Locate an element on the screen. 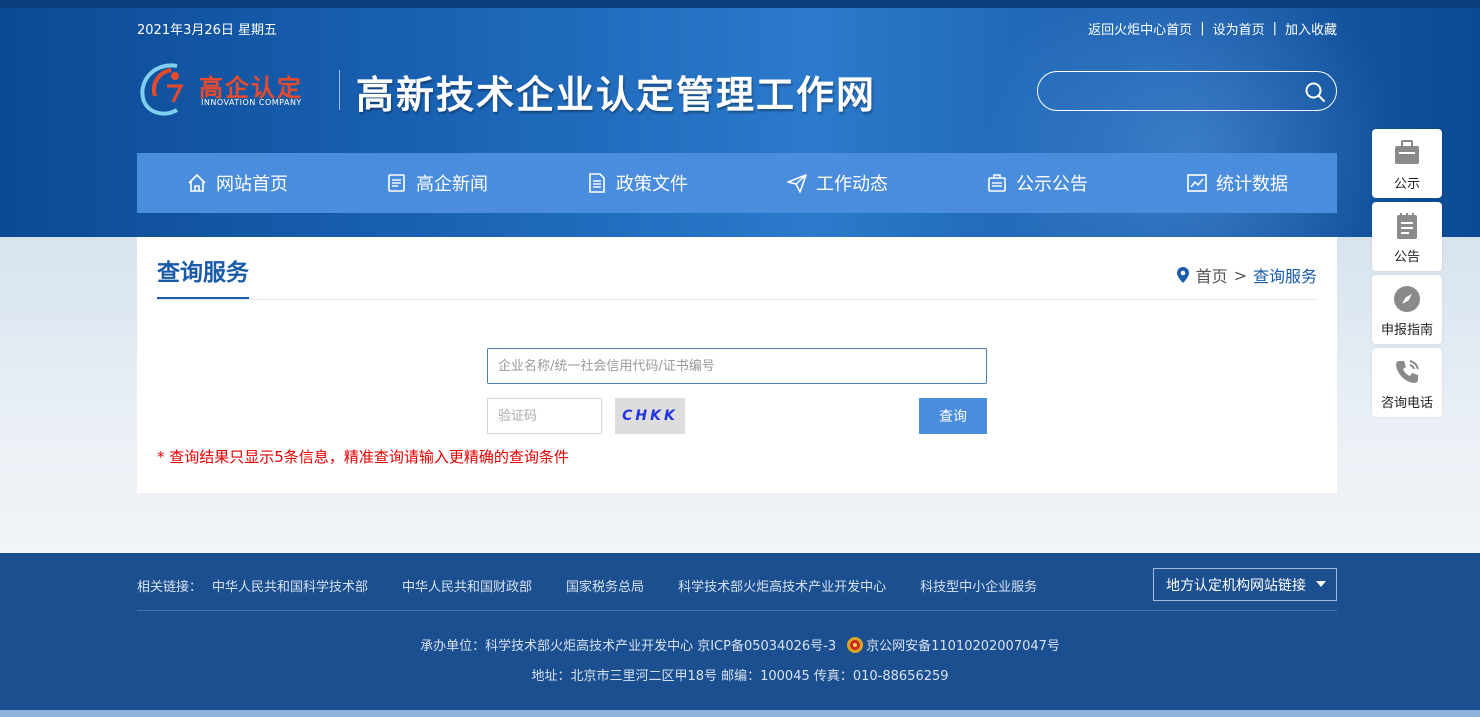 Image resolution: width=1480 pixels, height=717 pixels. main-nav: 网站首页 高企新闻 政策文件 工作动态 公示公告 统计数据 is located at coordinates (737, 183).